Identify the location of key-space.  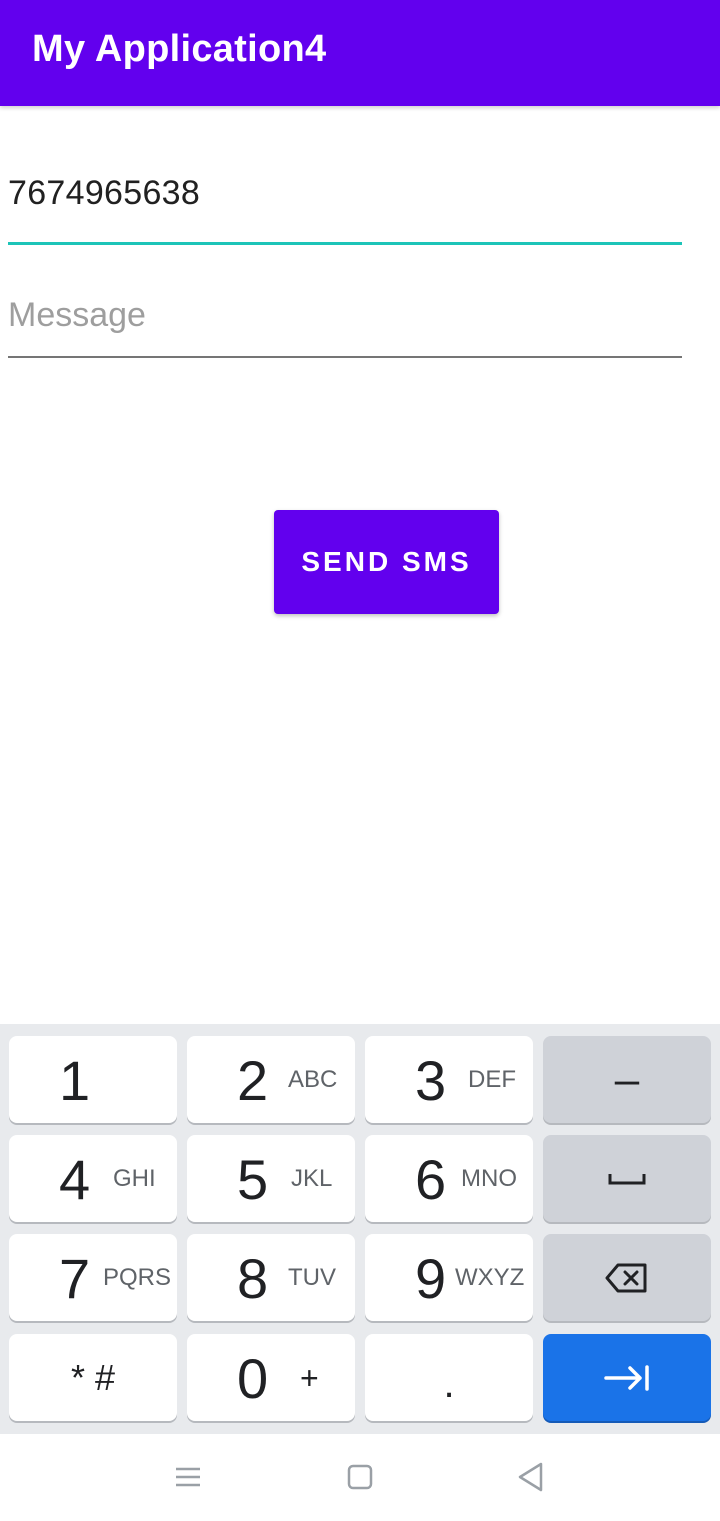
(627, 1178).